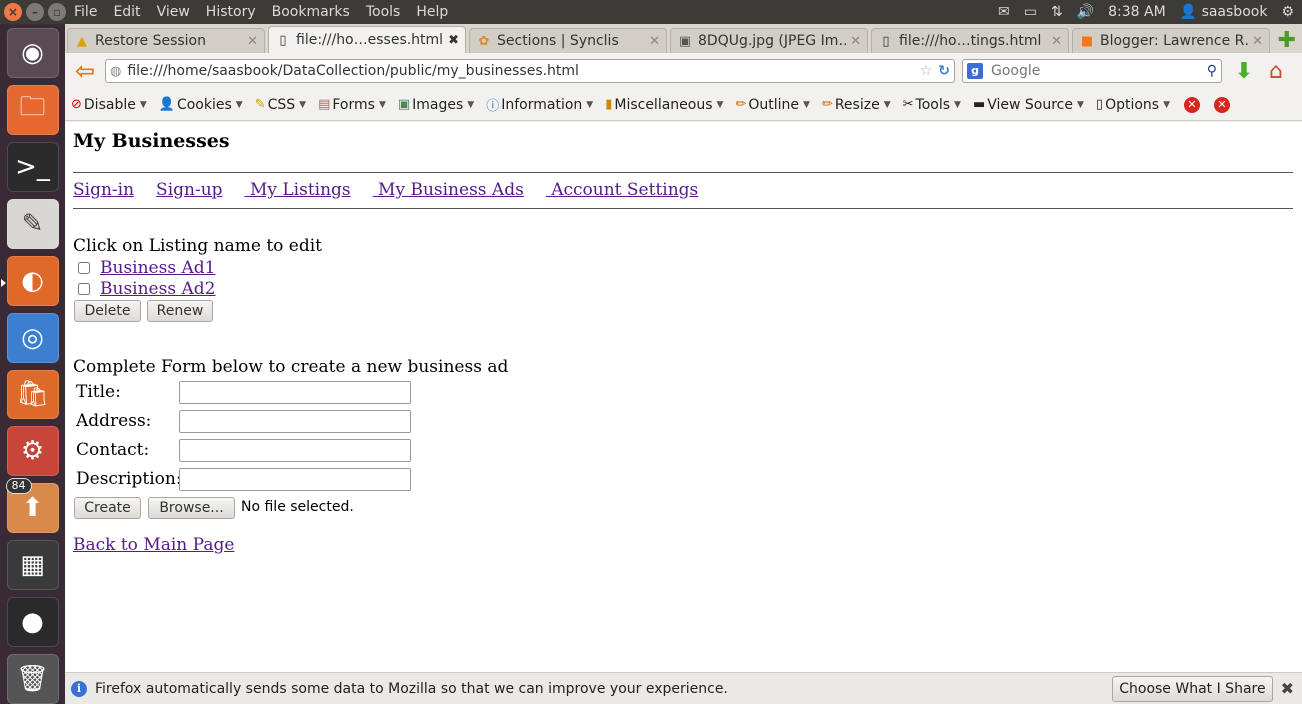  Describe the element at coordinates (622, 190) in the screenshot. I see `nav-account-settings-link: Account Settings` at that location.